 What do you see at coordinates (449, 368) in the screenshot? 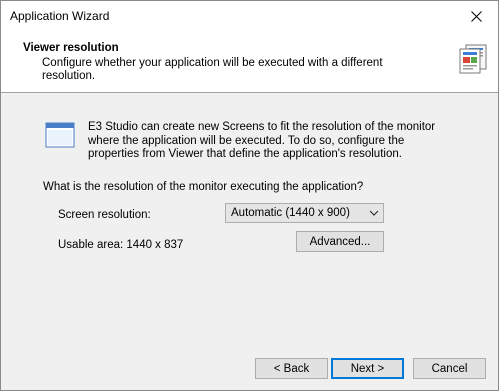
I see `cancel-button: Cancel` at bounding box center [449, 368].